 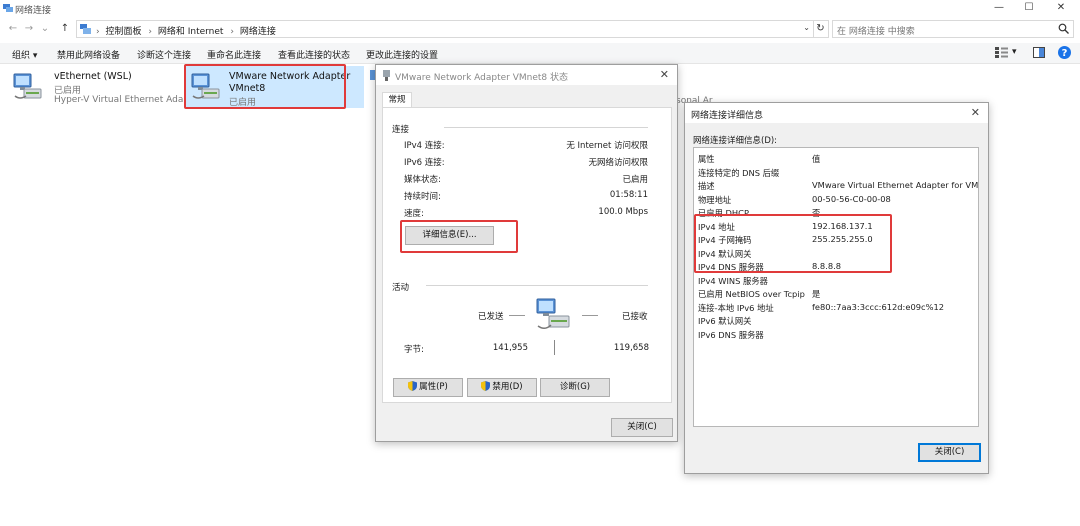 I want to click on row-ipv6-dns: IPv6 DNS 服务器, so click(x=731, y=334).